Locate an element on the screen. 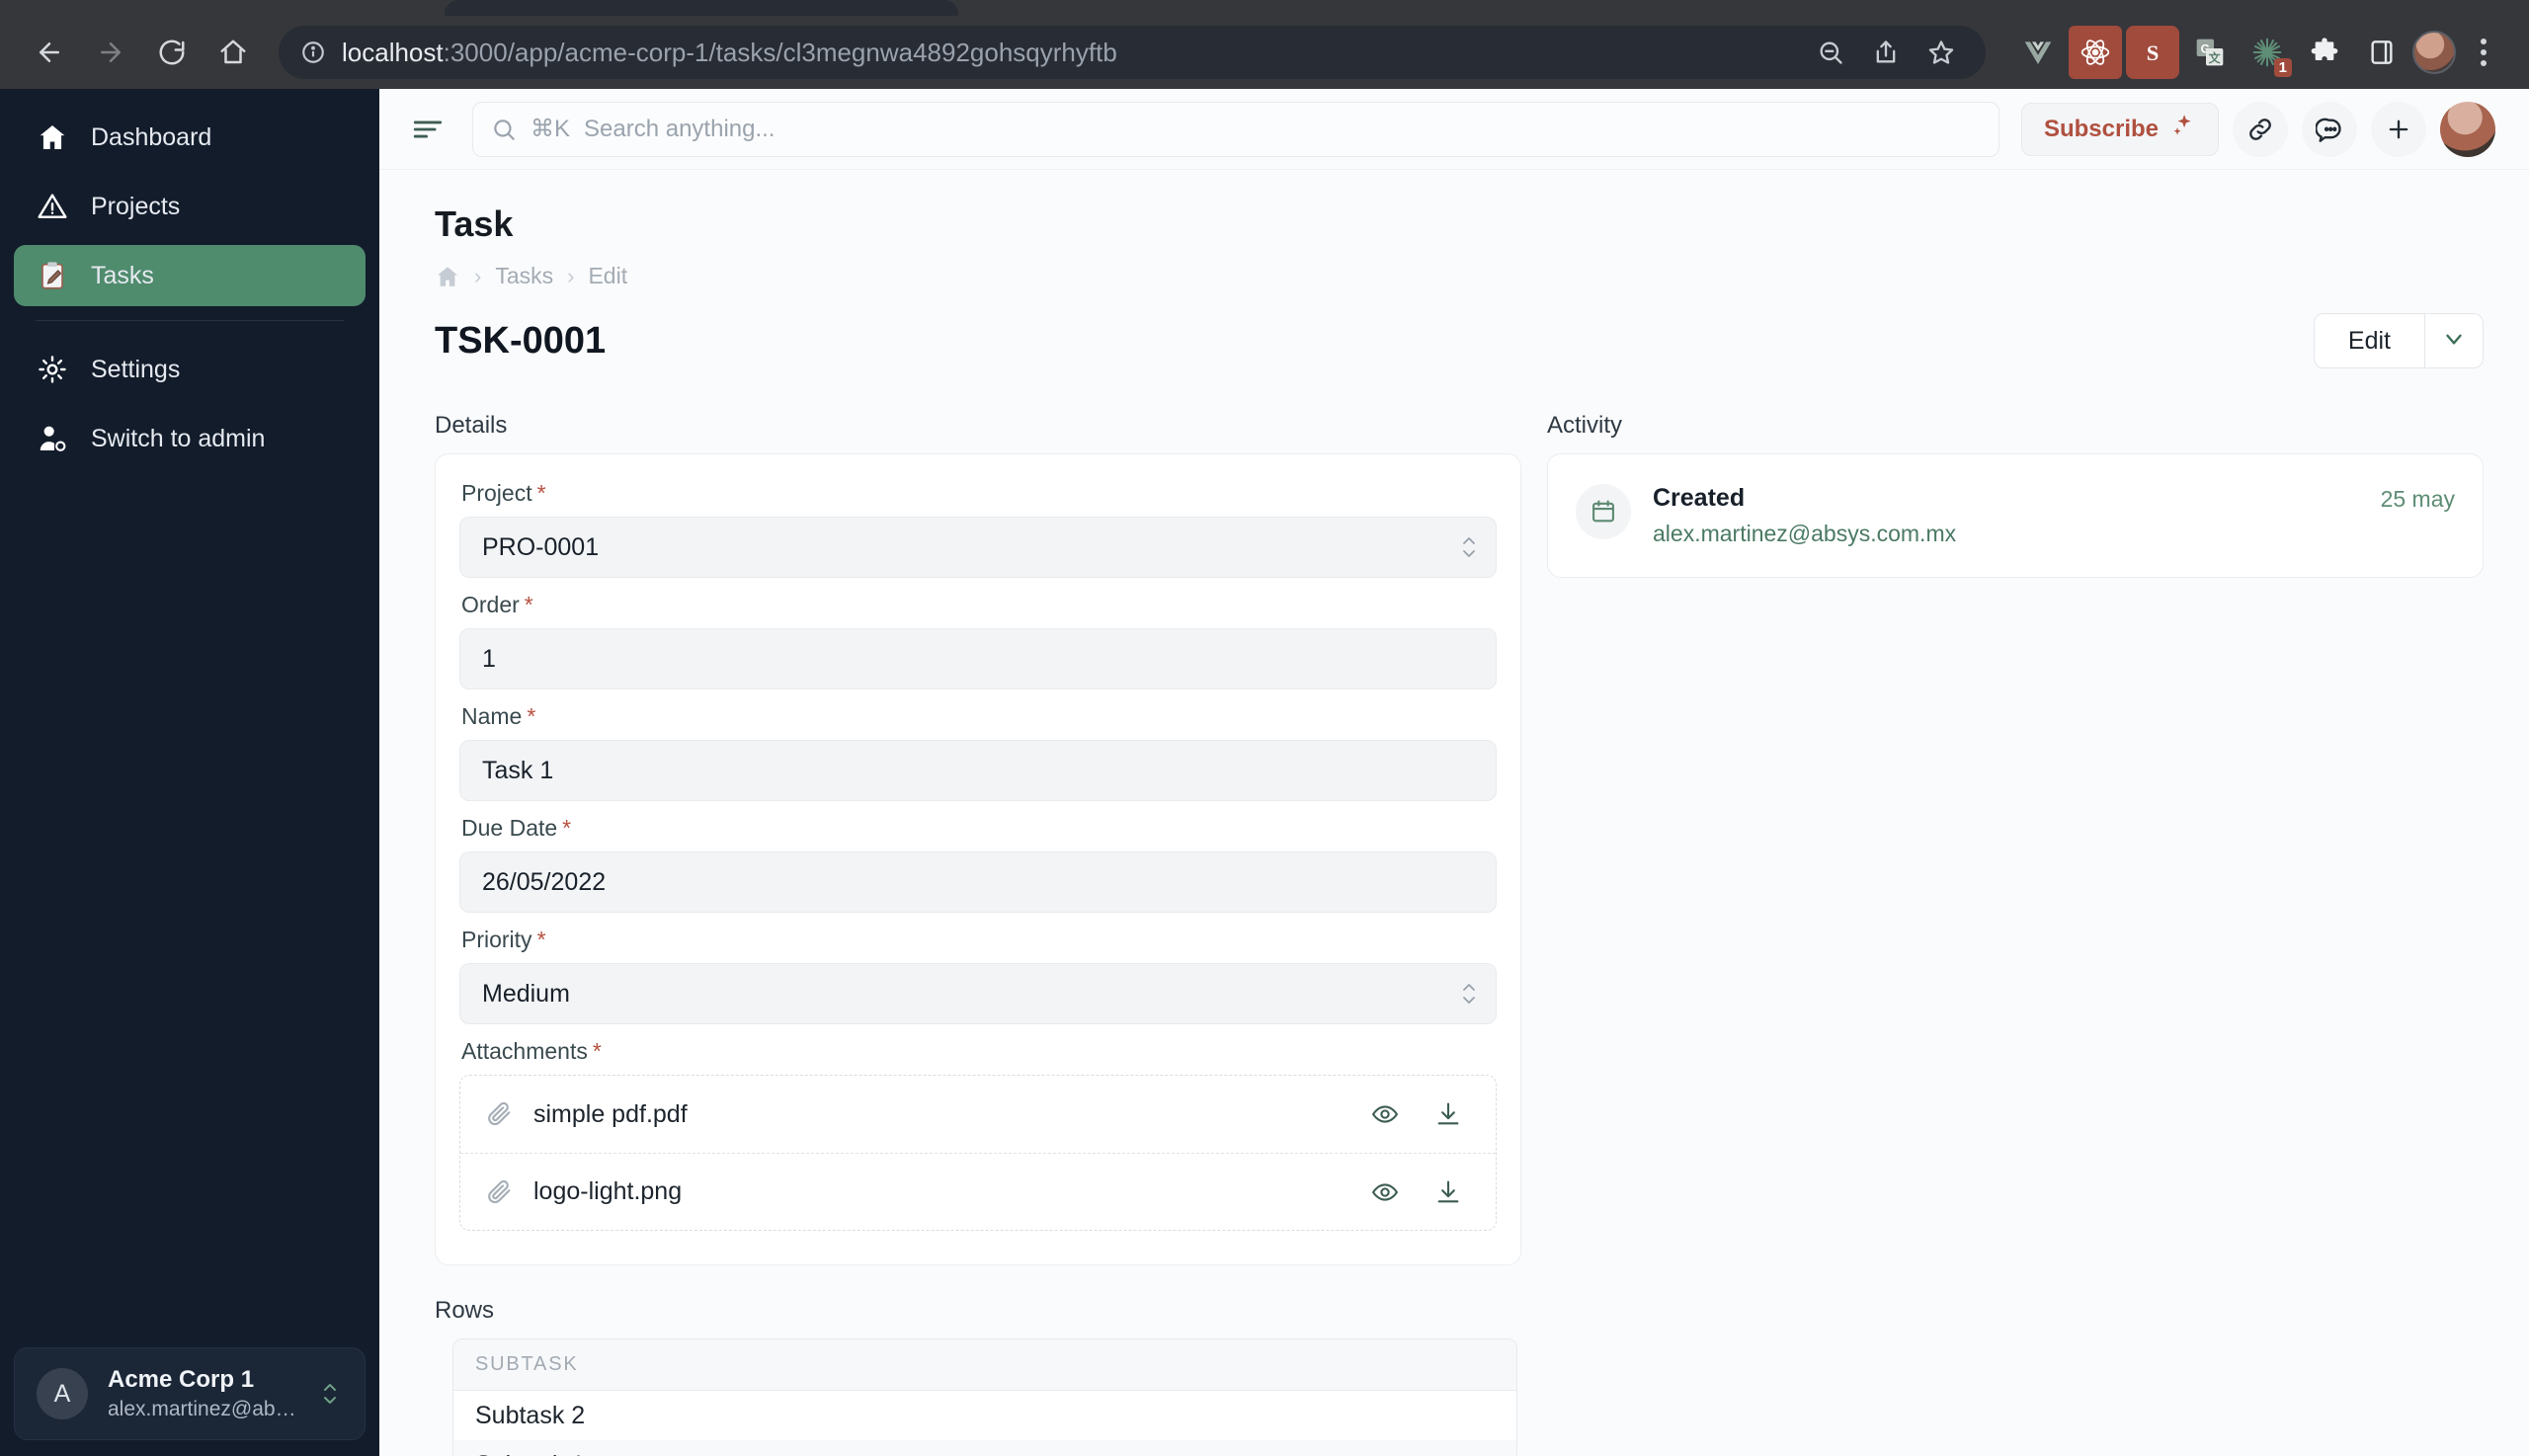 Image resolution: width=2529 pixels, height=1456 pixels. plus-icon is located at coordinates (2398, 129).